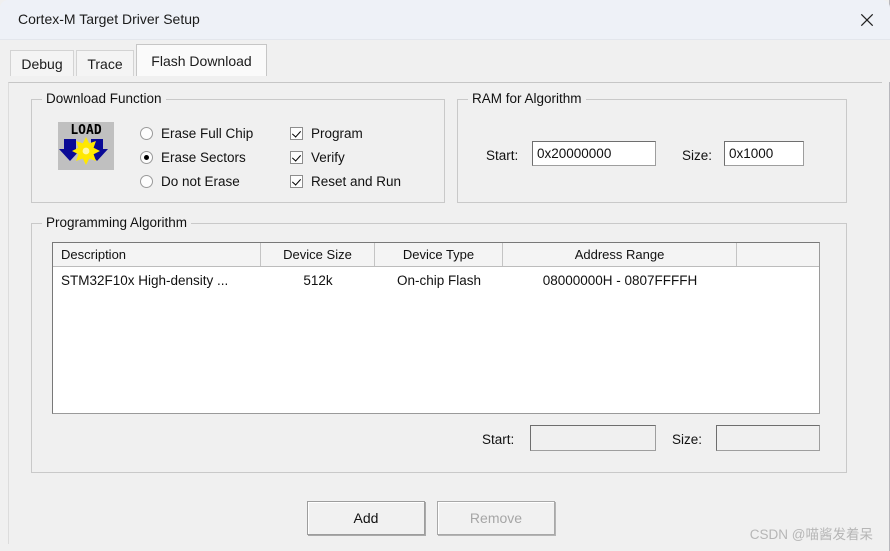 This screenshot has width=890, height=551. I want to click on tab-flash-download: Flash Download, so click(201, 60).